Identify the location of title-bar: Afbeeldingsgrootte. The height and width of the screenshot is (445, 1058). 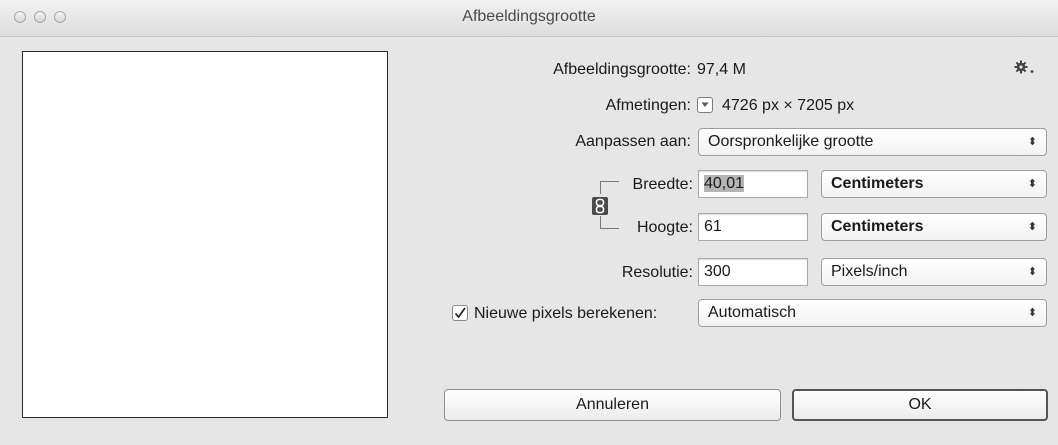
(529, 18).